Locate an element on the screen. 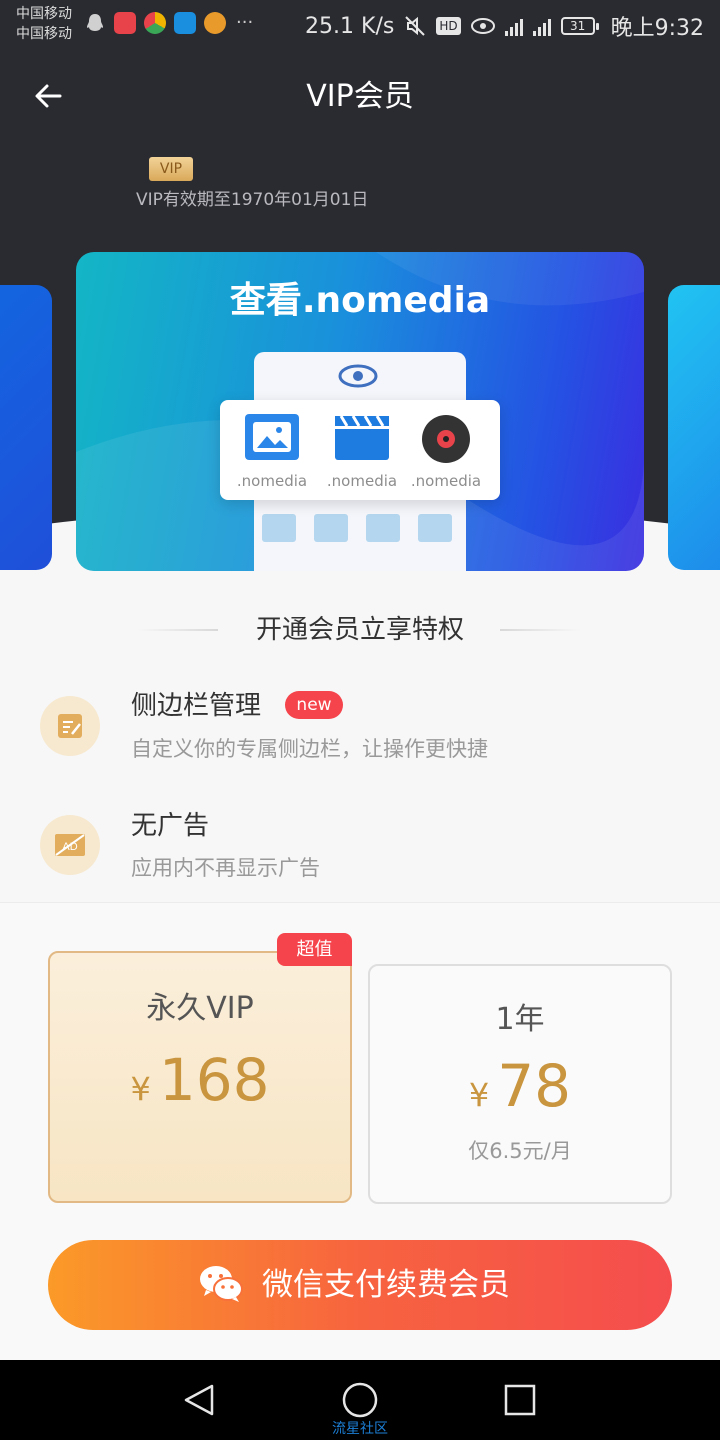 This screenshot has height=1440, width=720. eye-comfort-icon is located at coordinates (482, 26).